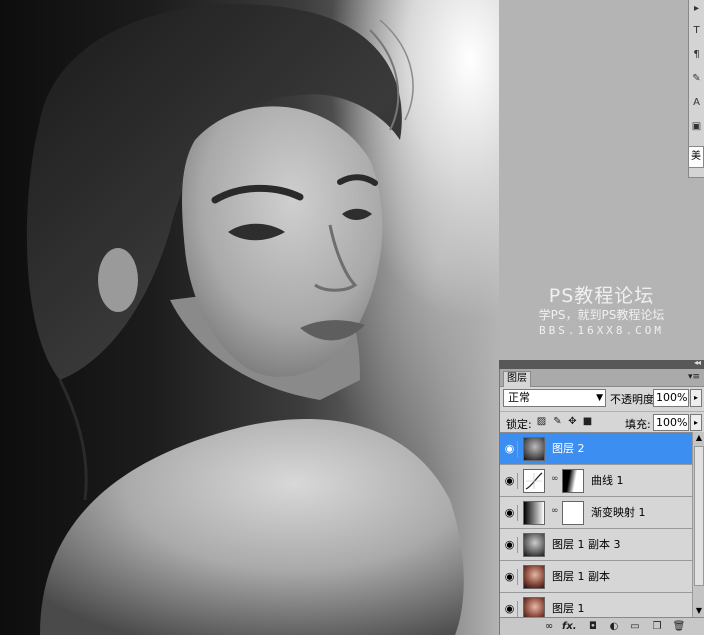 The height and width of the screenshot is (635, 704). I want to click on opacity-label: 不透明度:, so click(634, 399).